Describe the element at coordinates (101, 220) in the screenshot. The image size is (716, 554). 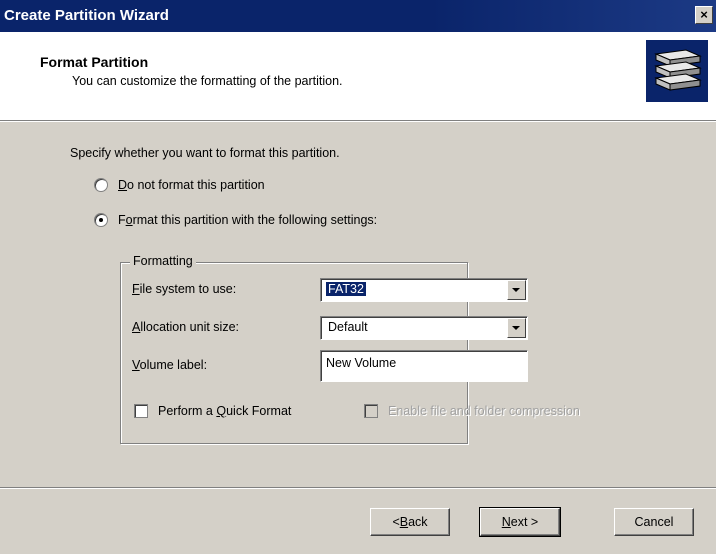
I see `radio-button-selected` at that location.